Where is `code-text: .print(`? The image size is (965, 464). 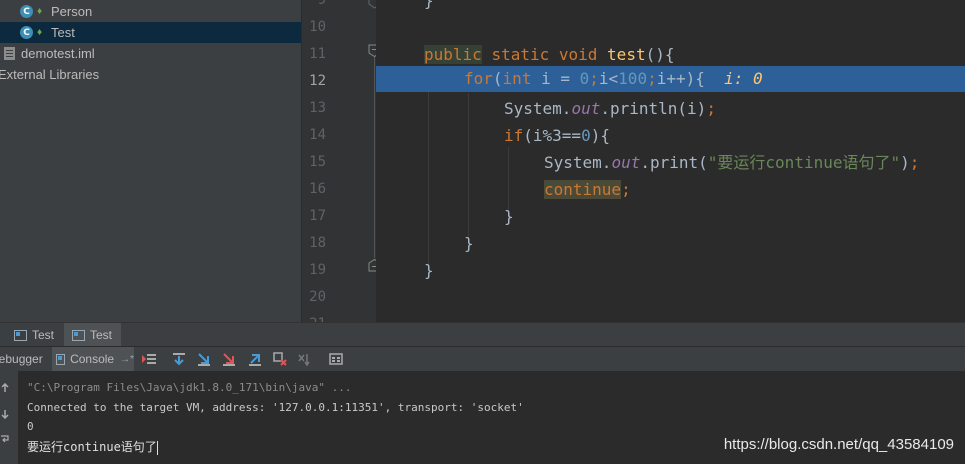 code-text: .print( is located at coordinates (674, 162).